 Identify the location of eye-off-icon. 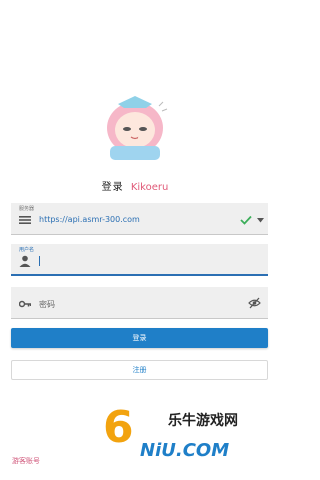
(254, 303).